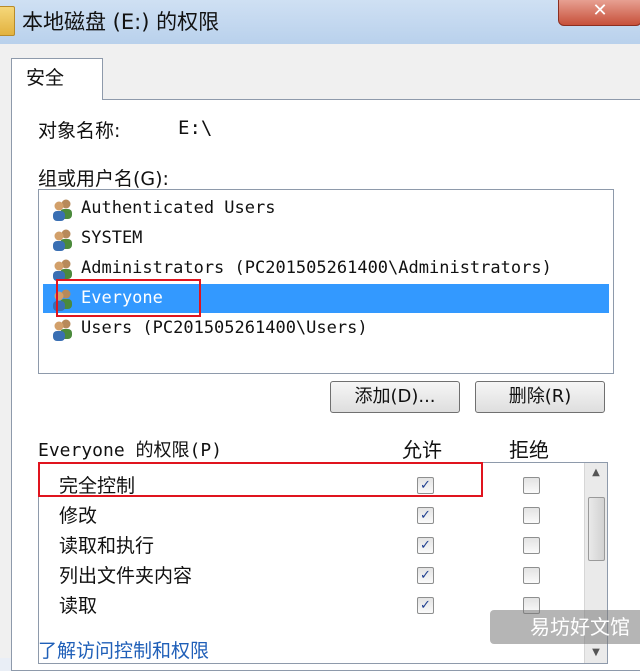  I want to click on permission-row: 修改 ✓, so click(309, 514).